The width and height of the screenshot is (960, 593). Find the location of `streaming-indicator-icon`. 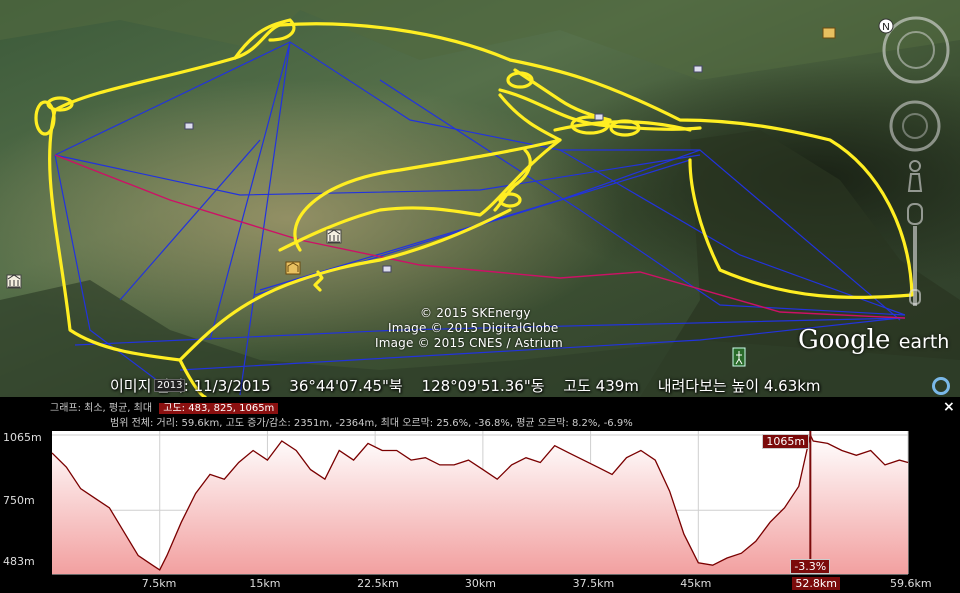

streaming-indicator-icon is located at coordinates (941, 386).